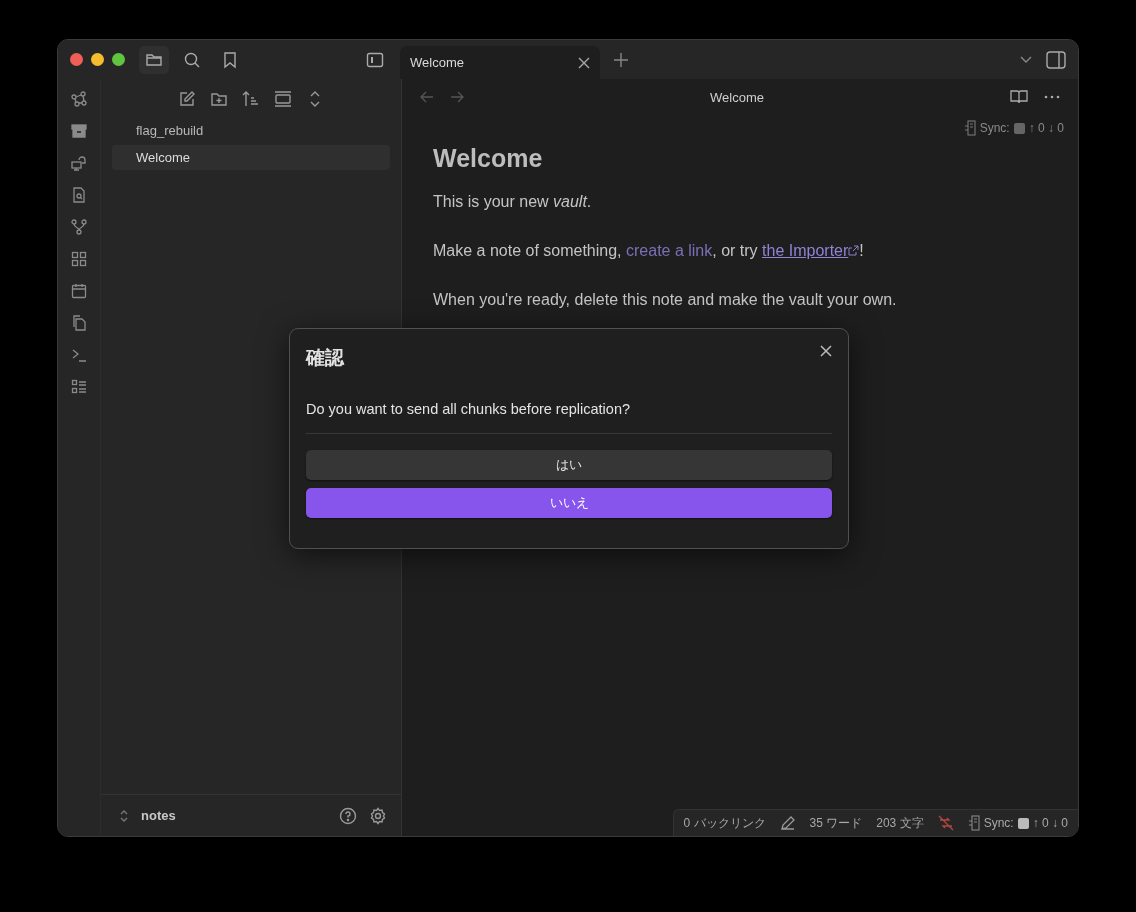 Image resolution: width=1136 pixels, height=912 pixels. Describe the element at coordinates (251, 130) in the screenshot. I see `file-item: flag_rebuild` at that location.